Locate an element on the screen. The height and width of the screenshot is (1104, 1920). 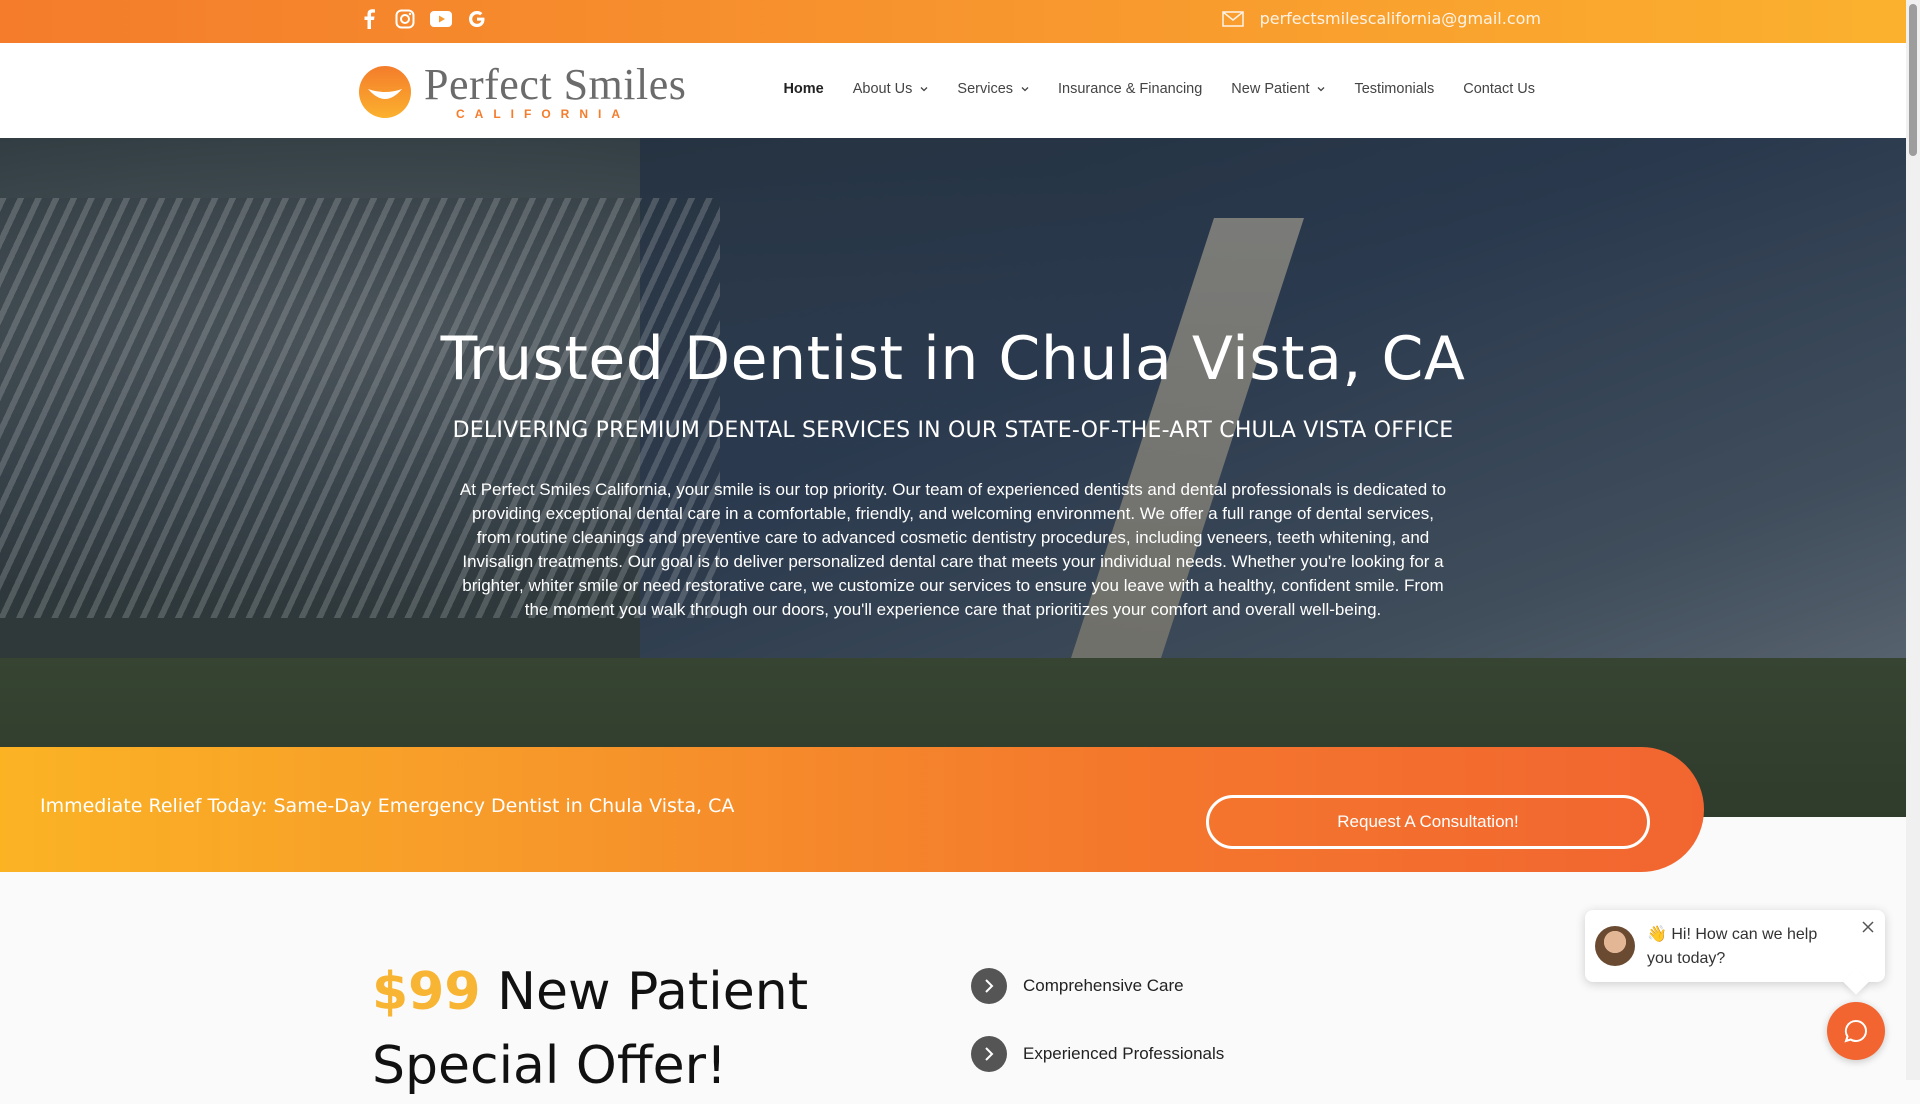
nav-testimonials-label: Testimonials is located at coordinates (1394, 89).